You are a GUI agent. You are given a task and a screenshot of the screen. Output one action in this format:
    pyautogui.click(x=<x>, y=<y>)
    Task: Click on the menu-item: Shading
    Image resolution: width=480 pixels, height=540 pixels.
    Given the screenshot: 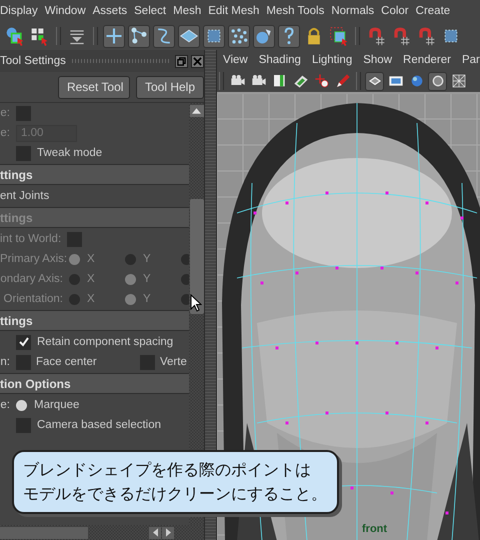 What is the action you would take?
    pyautogui.click(x=279, y=60)
    